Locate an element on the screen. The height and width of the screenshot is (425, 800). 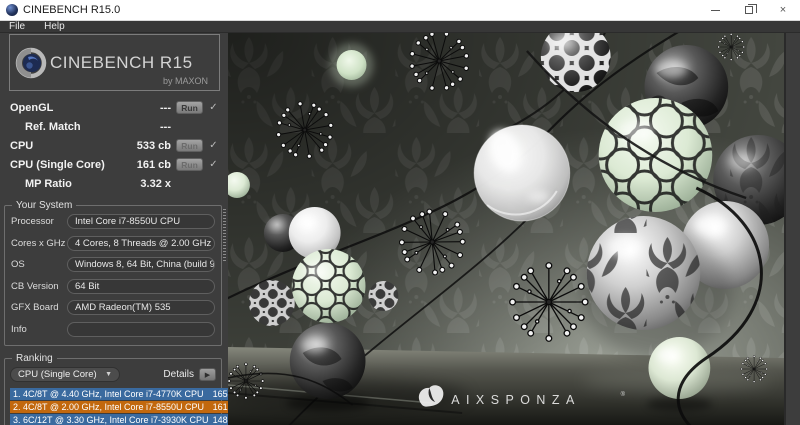
details-button: ▶ is located at coordinates (207, 374).